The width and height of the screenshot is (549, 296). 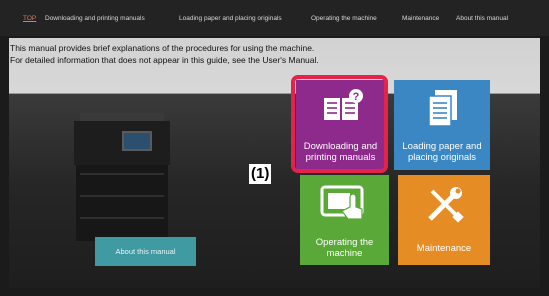 I want to click on callout-label: (1), so click(x=260, y=174).